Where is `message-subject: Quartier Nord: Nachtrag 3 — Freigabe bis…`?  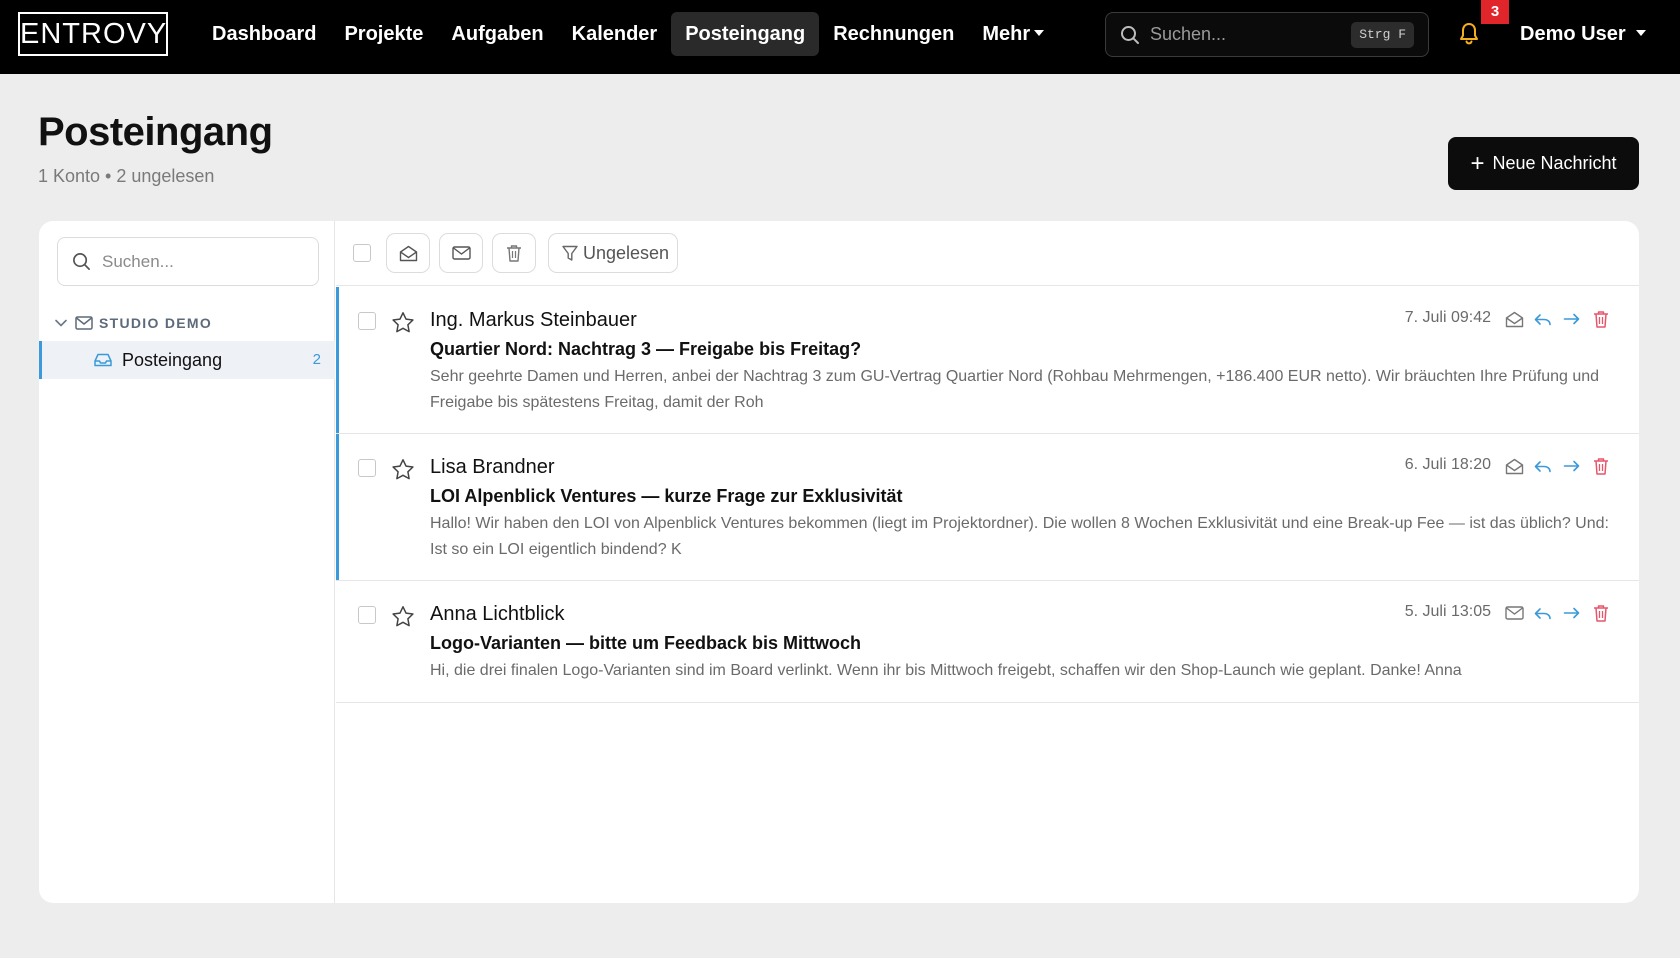 message-subject: Quartier Nord: Nachtrag 3 — Freigabe bis… is located at coordinates (646, 349).